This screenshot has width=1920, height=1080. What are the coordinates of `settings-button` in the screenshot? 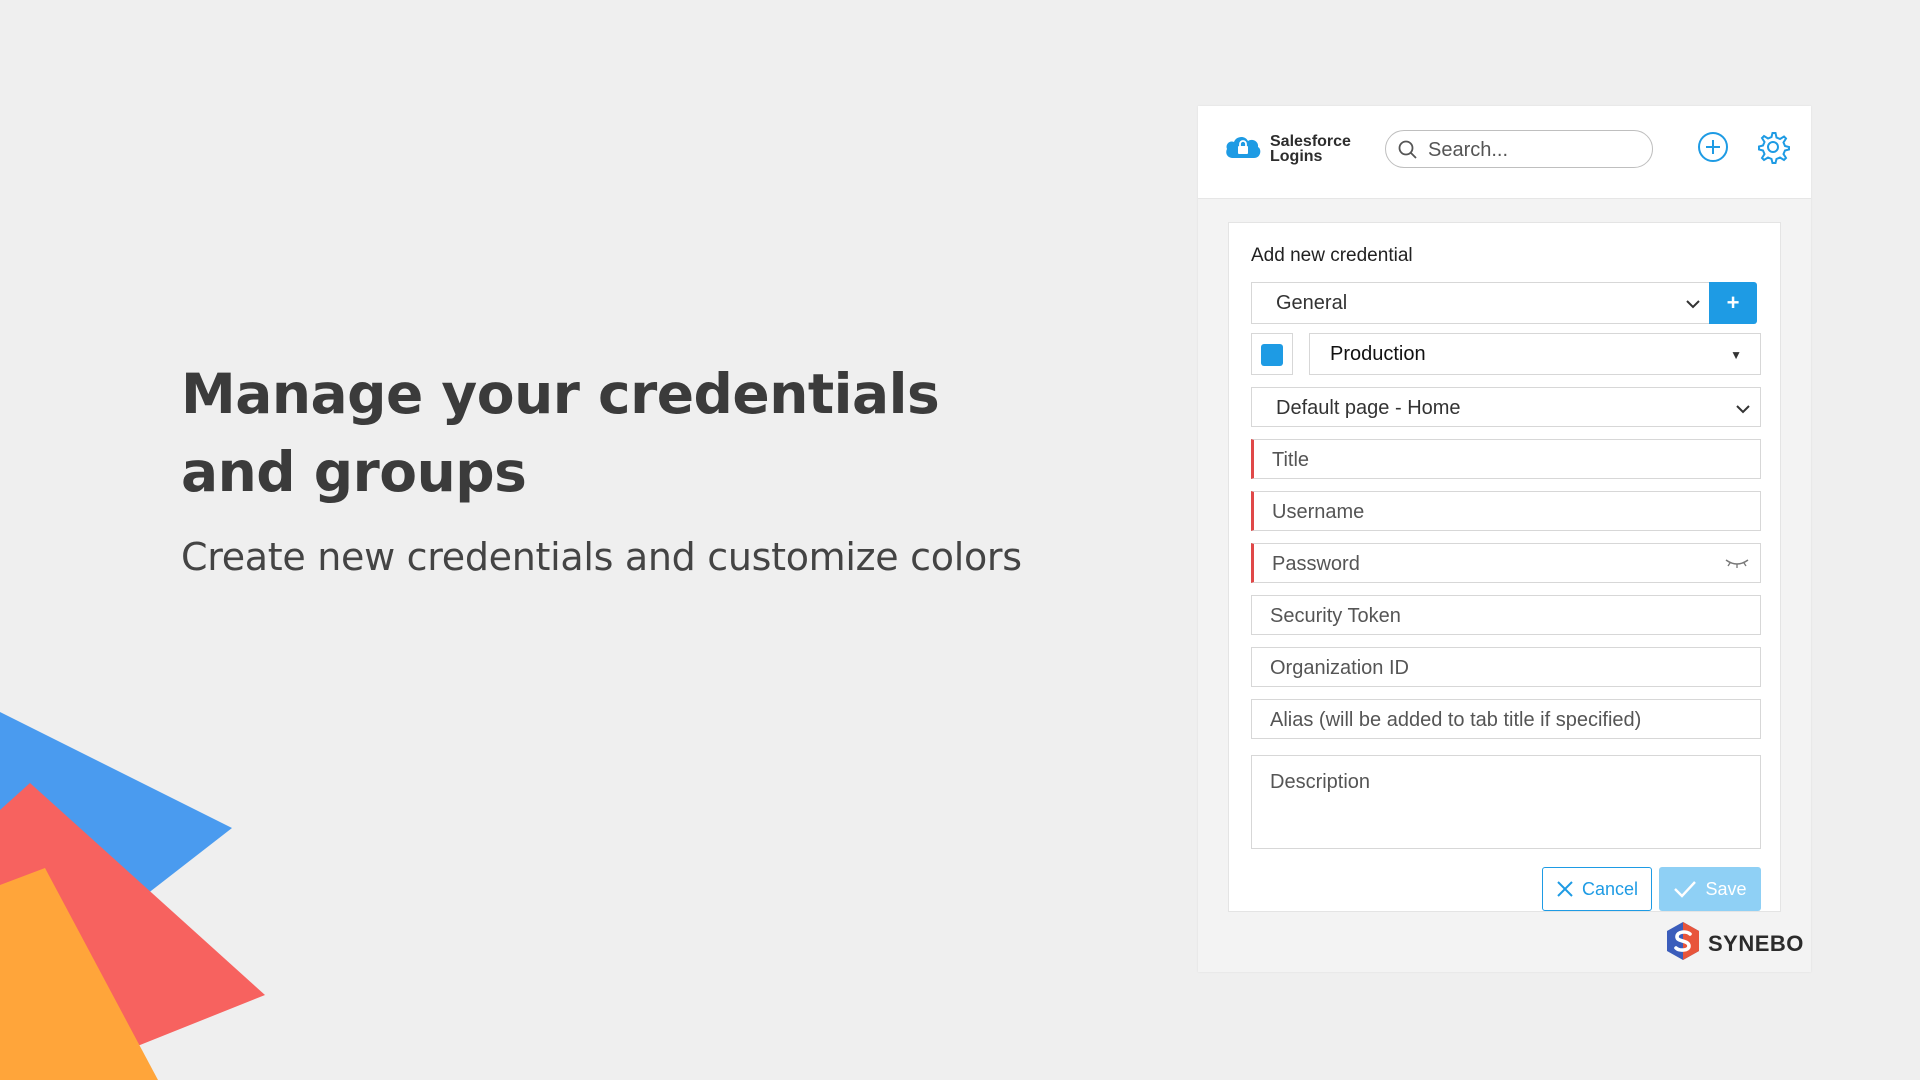 It's located at (1774, 148).